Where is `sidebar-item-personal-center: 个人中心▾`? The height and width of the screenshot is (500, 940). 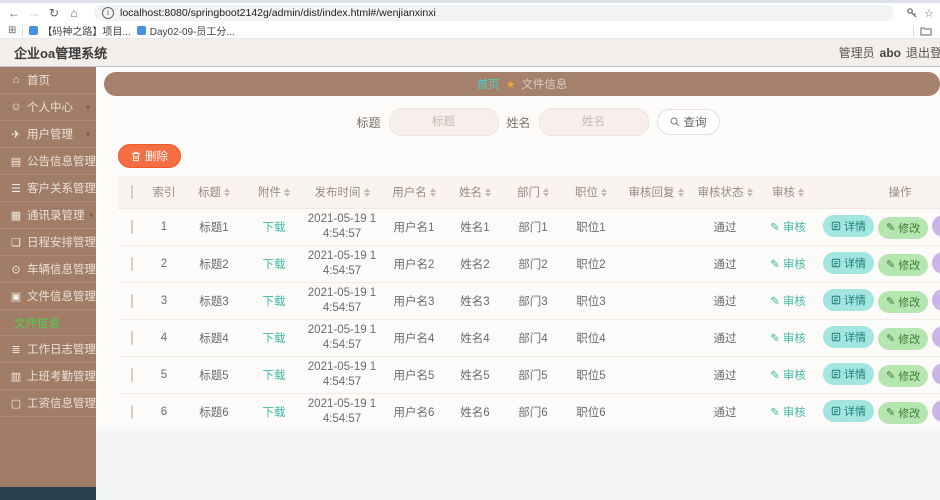
sidebar-item-personal-center: 个人中心▾ is located at coordinates (48, 107).